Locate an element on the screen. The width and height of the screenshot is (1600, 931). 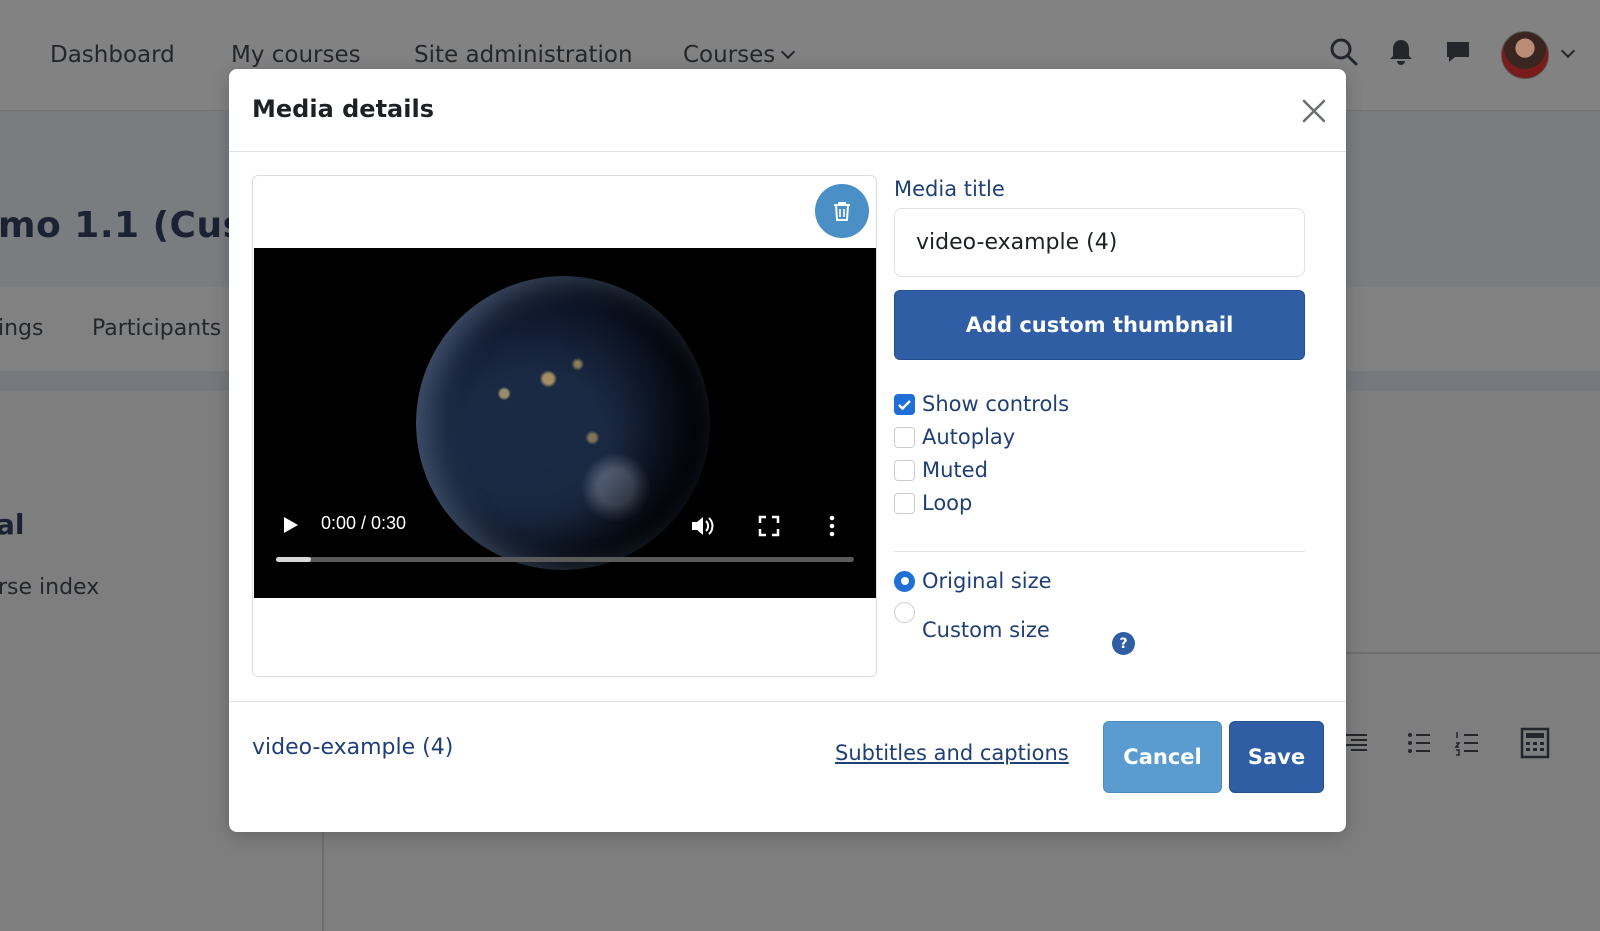
media-title-input is located at coordinates (1099, 242).